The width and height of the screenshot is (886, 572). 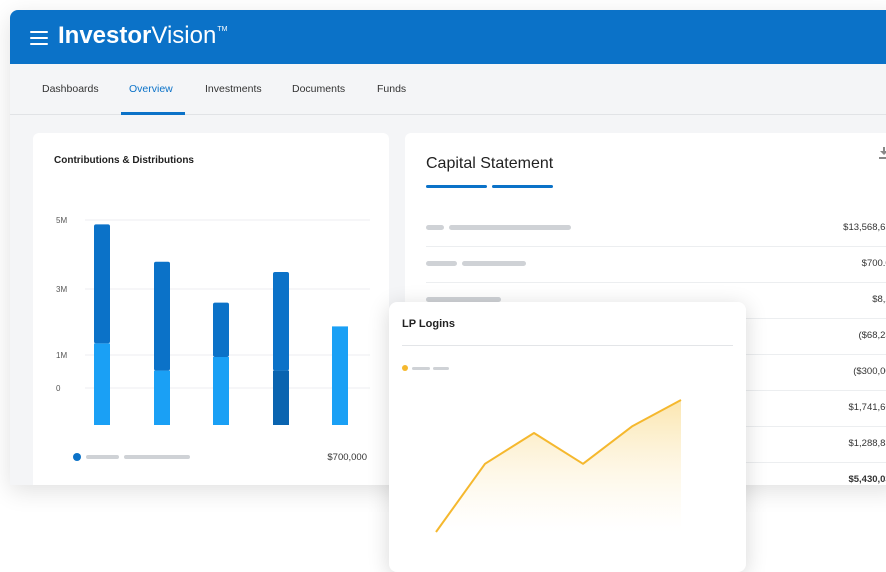 I want to click on brand-logo: InvestorVisionTM, so click(x=142, y=36).